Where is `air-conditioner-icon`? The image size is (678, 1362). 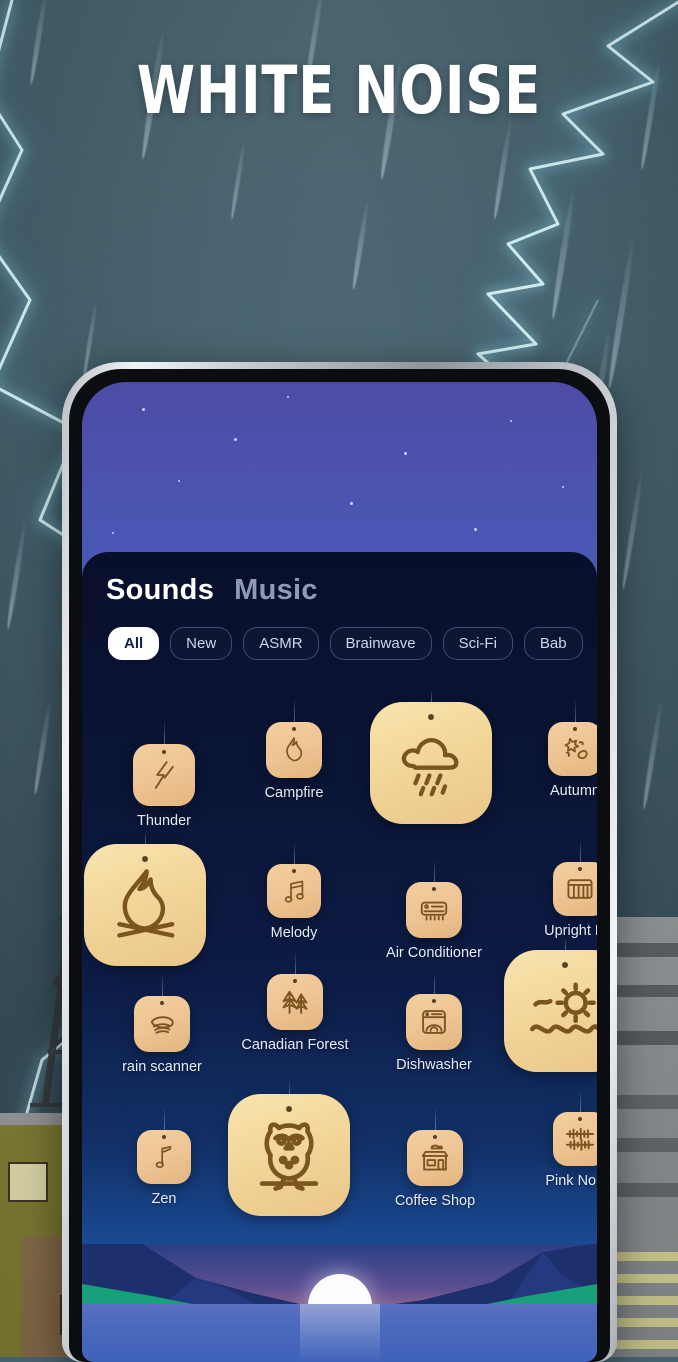 air-conditioner-icon is located at coordinates (434, 911).